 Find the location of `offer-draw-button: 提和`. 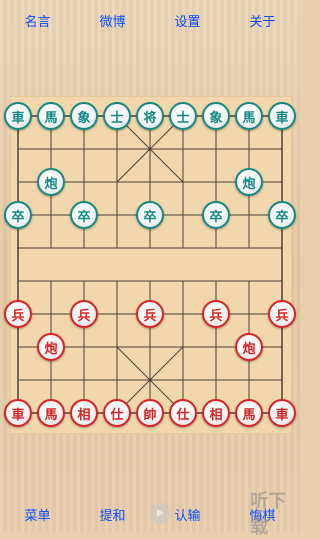

offer-draw-button: 提和 is located at coordinates (112, 514).